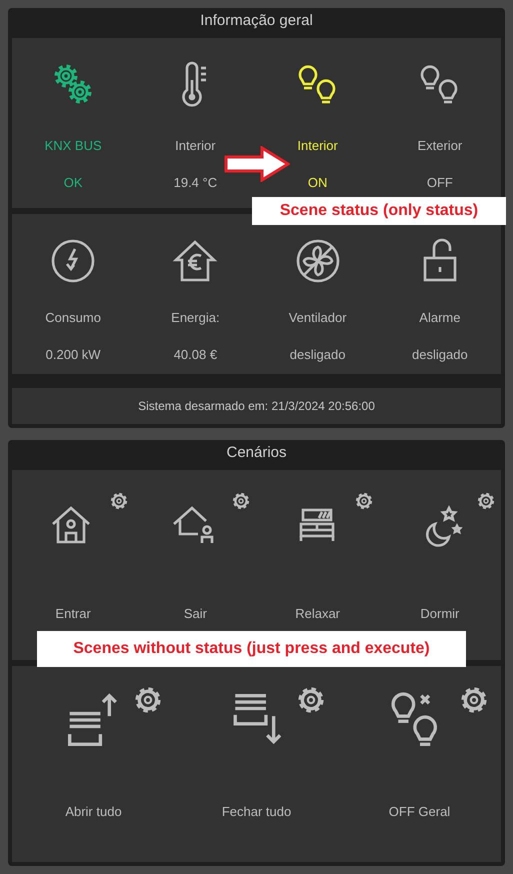  What do you see at coordinates (73, 613) in the screenshot?
I see `tile-label: Entrar` at bounding box center [73, 613].